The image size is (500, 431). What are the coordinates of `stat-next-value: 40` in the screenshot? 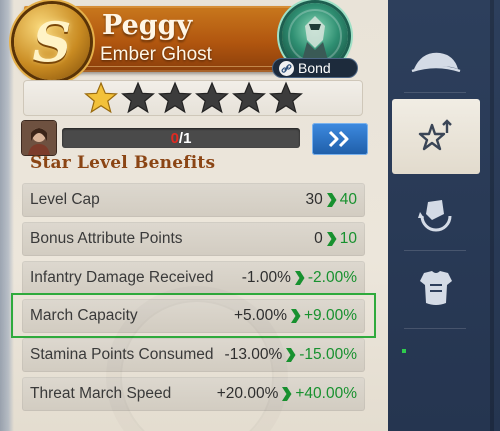 It's located at (348, 199).